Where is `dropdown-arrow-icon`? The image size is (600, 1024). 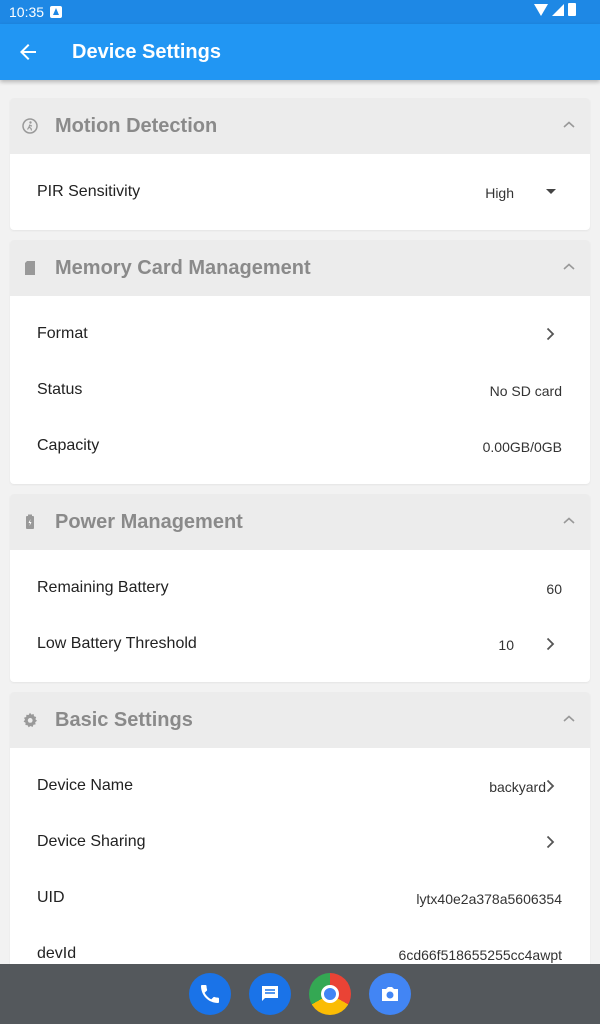
dropdown-arrow-icon is located at coordinates (551, 191).